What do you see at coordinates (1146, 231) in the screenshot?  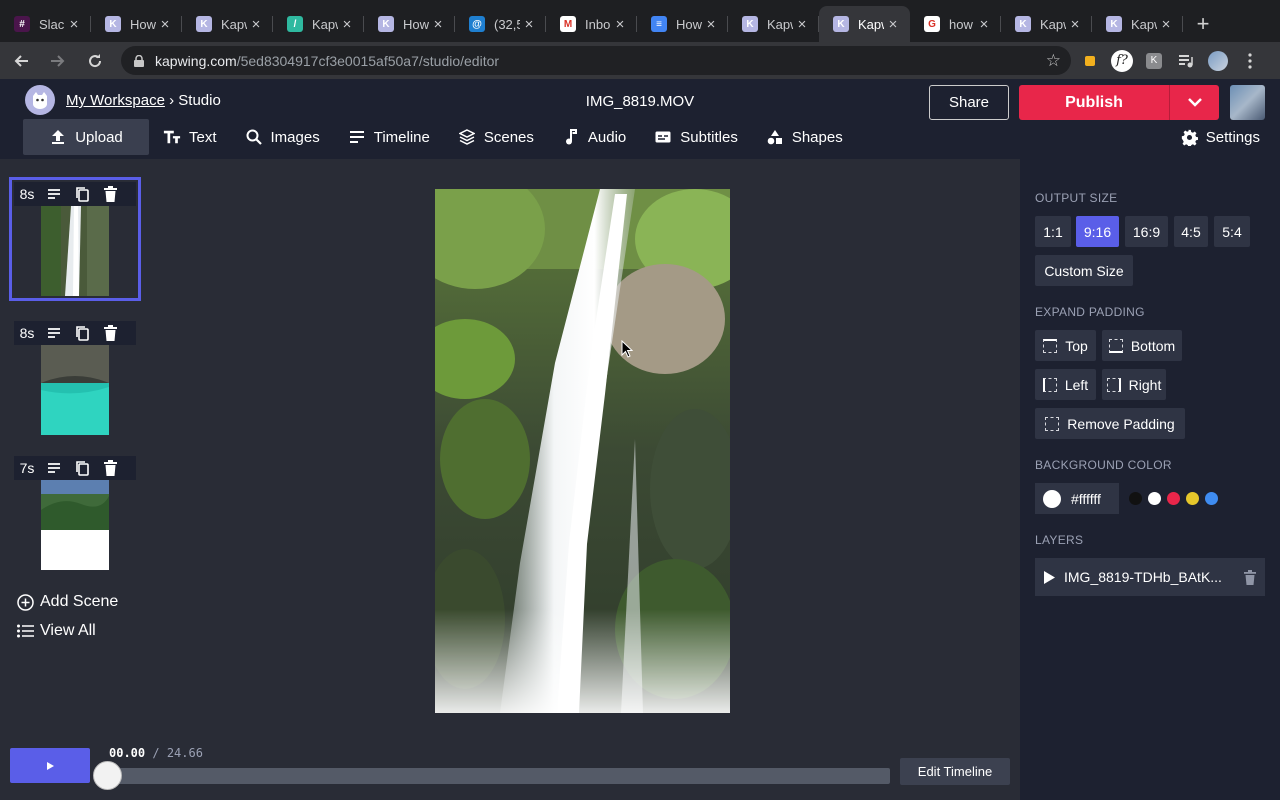 I see `size-16-9-button: 16:9` at bounding box center [1146, 231].